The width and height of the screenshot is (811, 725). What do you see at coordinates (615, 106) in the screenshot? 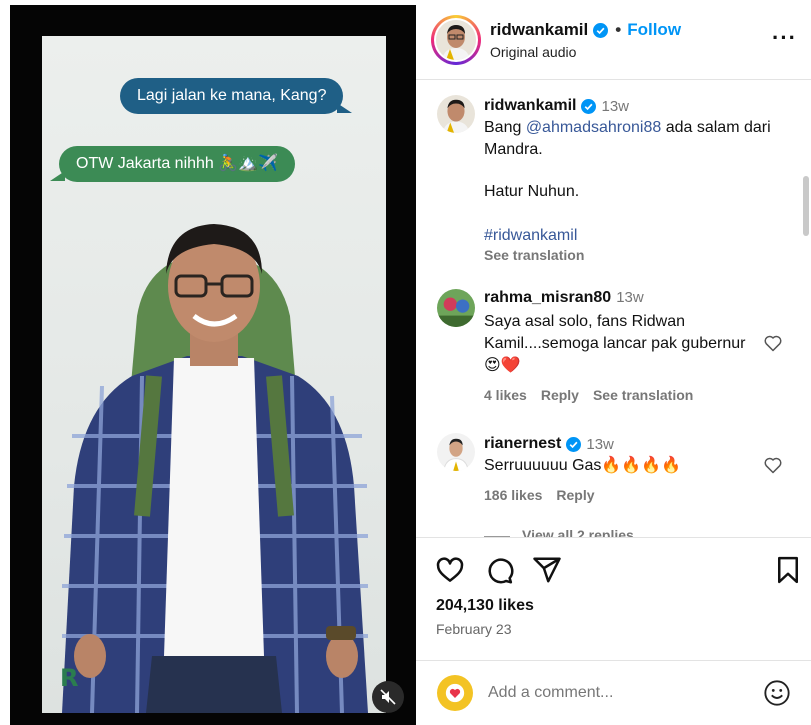
I see `caption-time: 13w` at bounding box center [615, 106].